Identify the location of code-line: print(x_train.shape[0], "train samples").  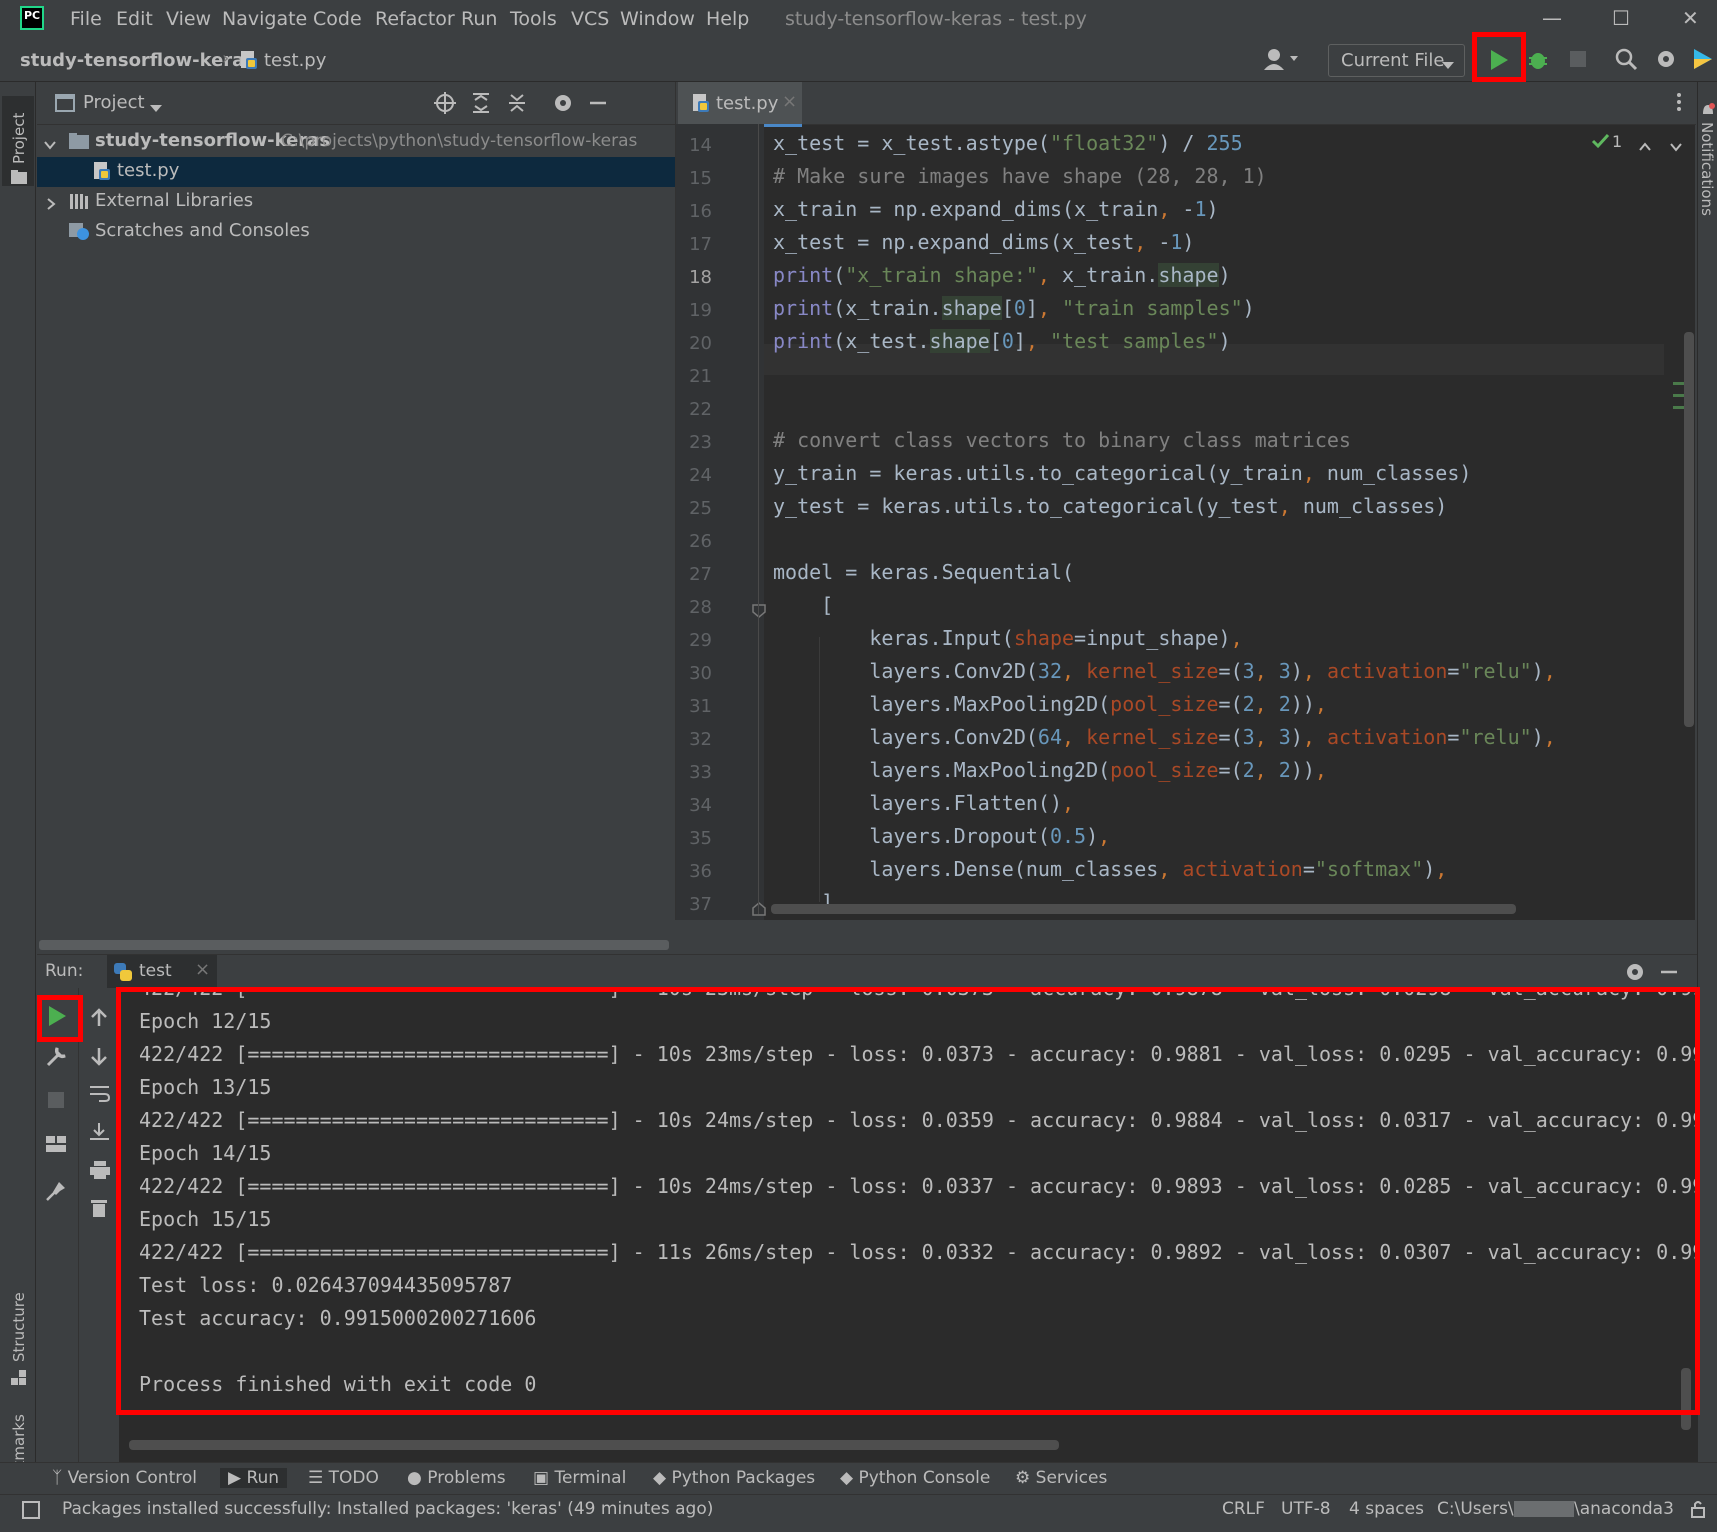
(1014, 308).